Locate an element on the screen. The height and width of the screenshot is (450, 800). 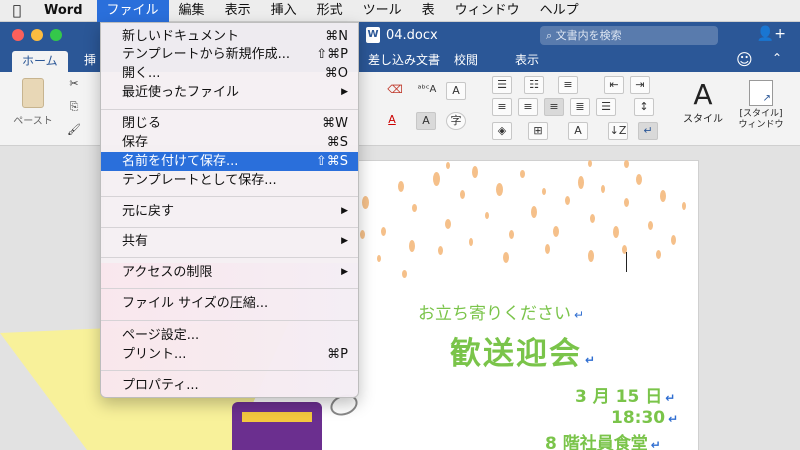
maximize-window-button is located at coordinates (56, 35).